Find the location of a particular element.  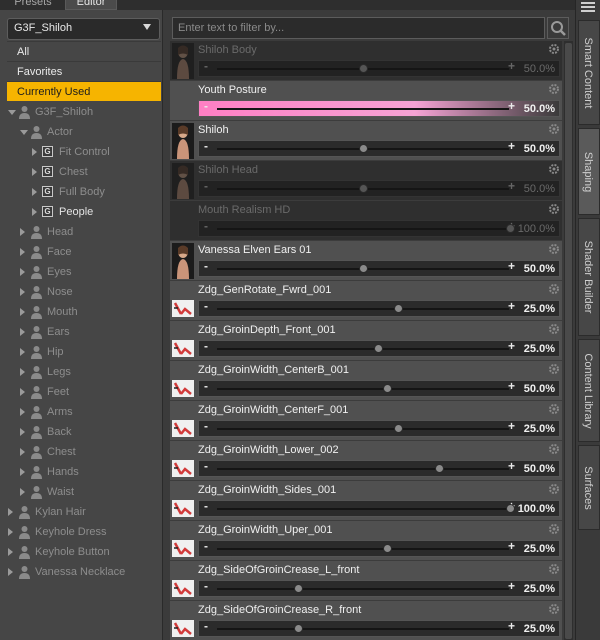

tree-node: Waist is located at coordinates (81, 492).